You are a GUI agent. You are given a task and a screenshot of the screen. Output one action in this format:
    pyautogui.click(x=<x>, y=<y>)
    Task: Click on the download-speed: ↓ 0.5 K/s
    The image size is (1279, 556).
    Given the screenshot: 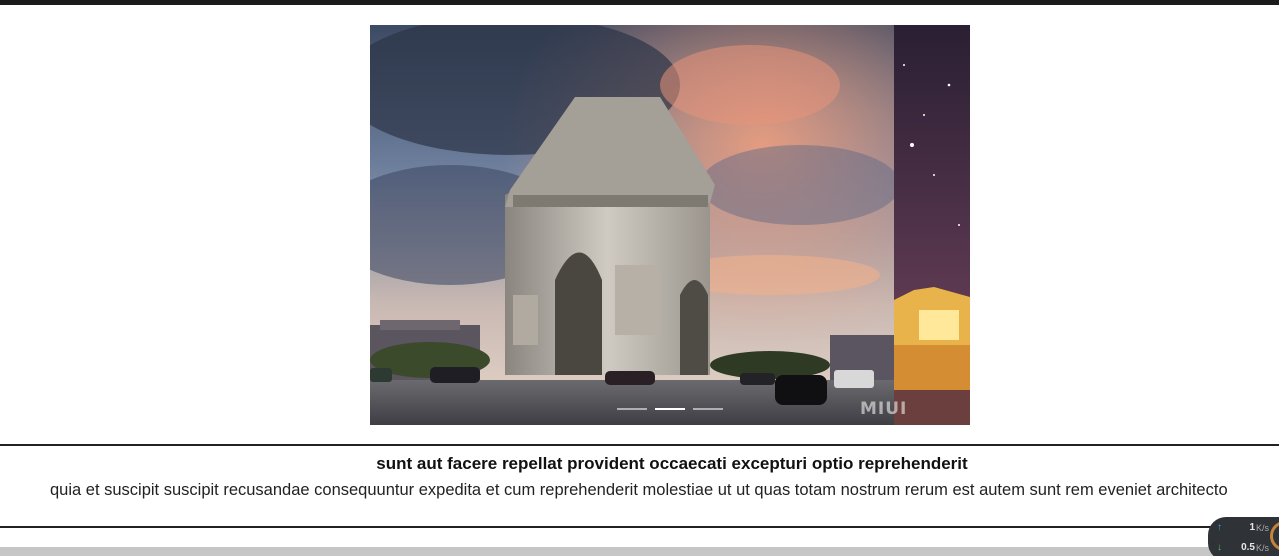 What is the action you would take?
    pyautogui.click(x=1243, y=547)
    